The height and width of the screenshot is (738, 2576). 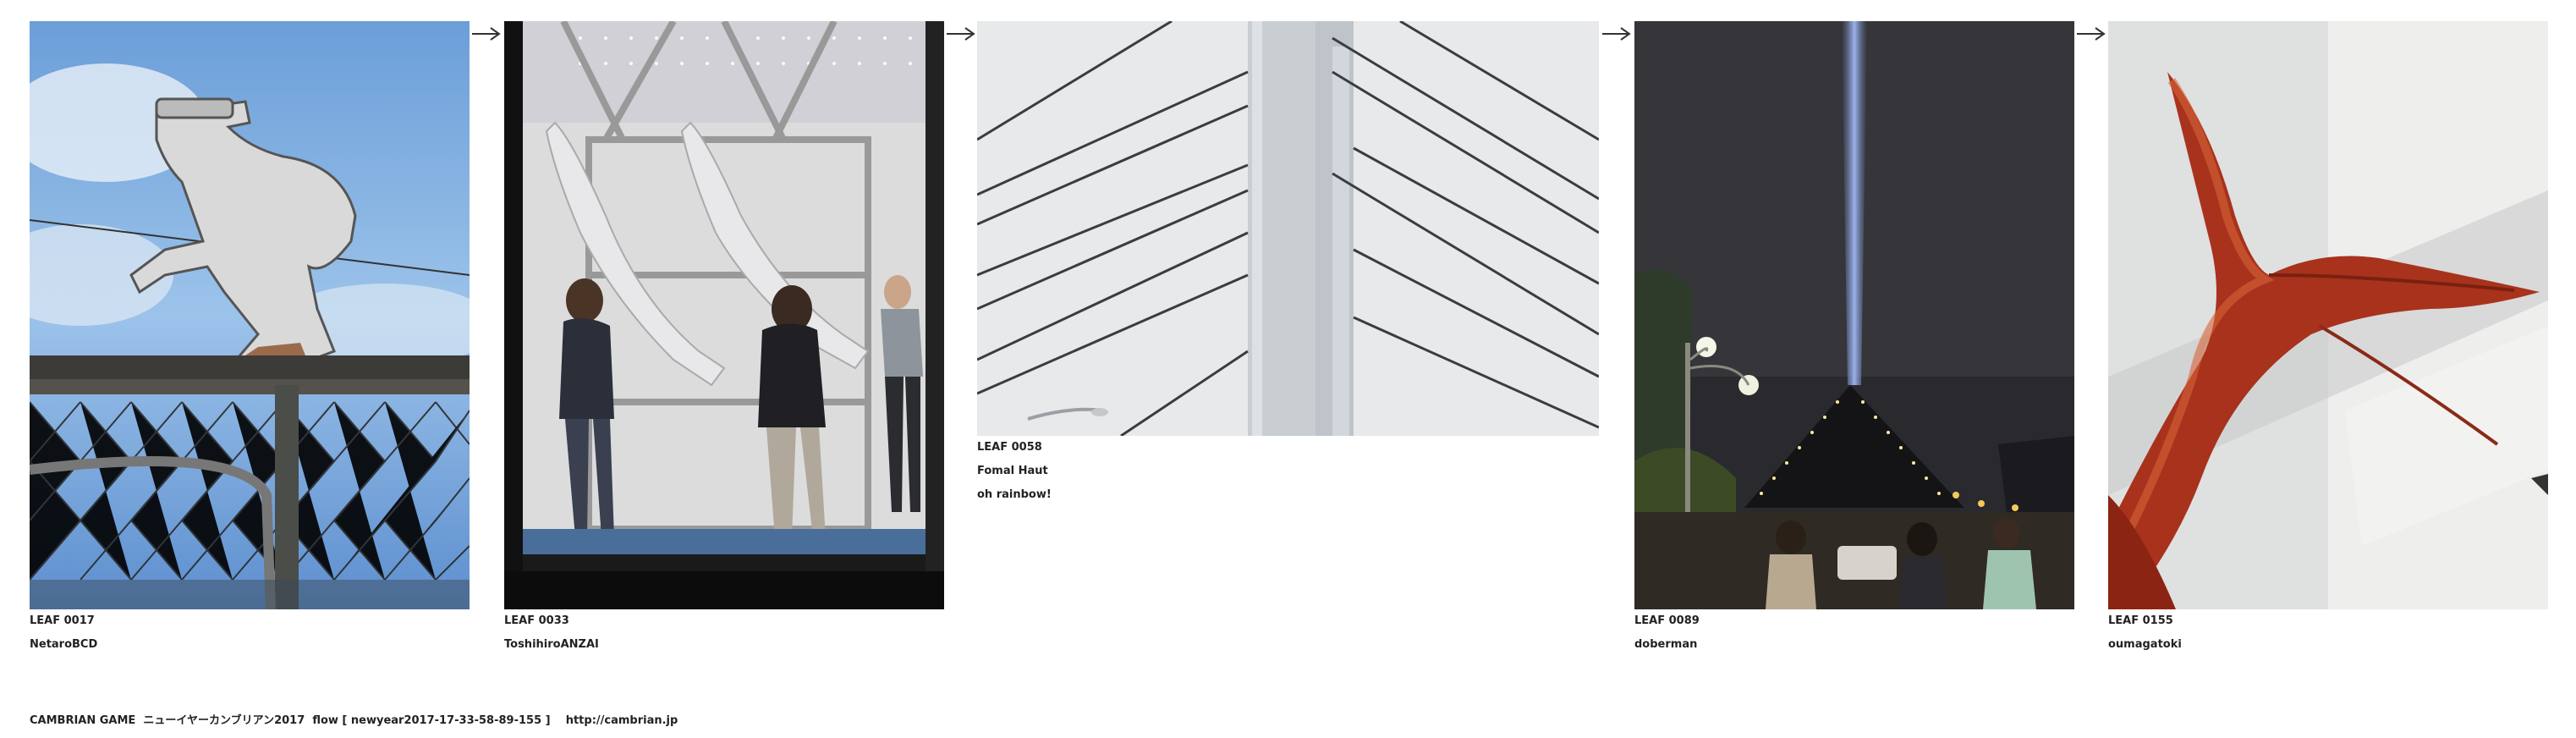 What do you see at coordinates (432, 720) in the screenshot?
I see `footer-flow: flow [ newyear2017-17-33-58-89-155 ]` at bounding box center [432, 720].